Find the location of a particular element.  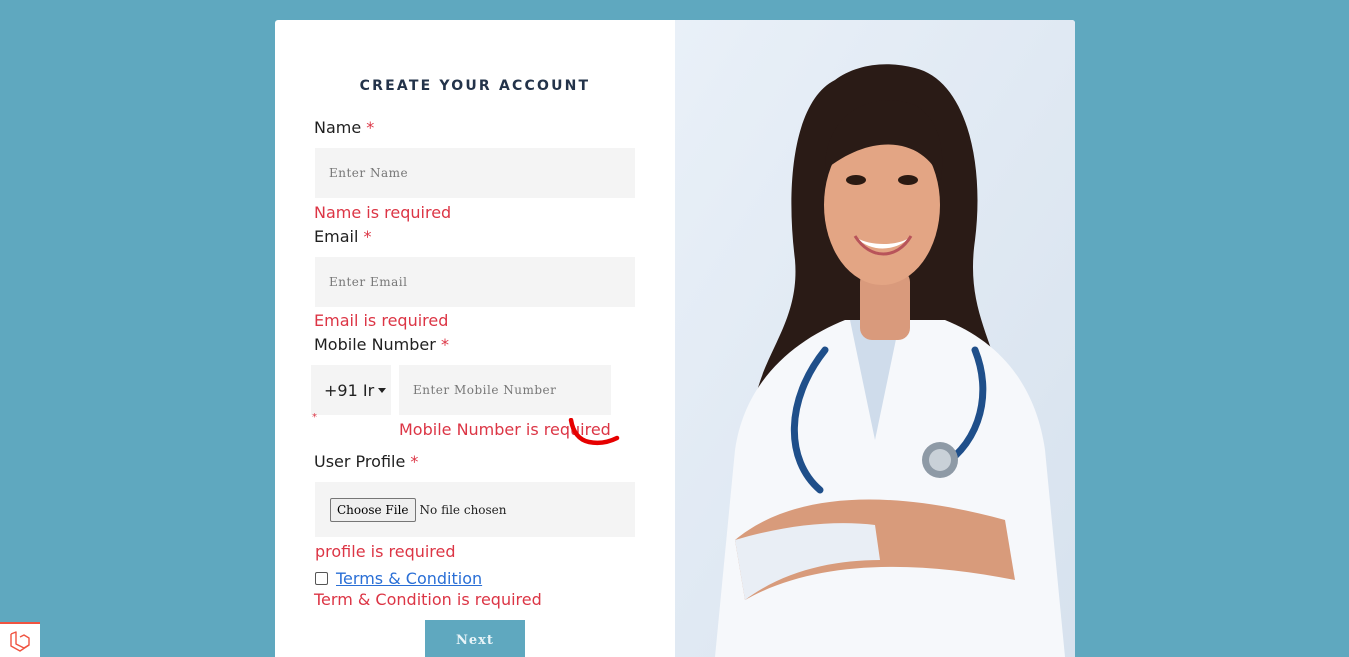

country-code-select: +91 Ir is located at coordinates (351, 390).